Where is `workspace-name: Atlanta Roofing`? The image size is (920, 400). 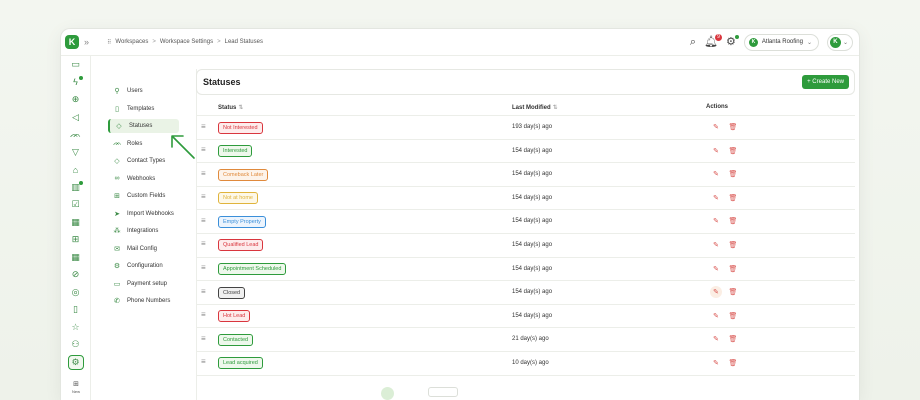 workspace-name: Atlanta Roofing is located at coordinates (782, 42).